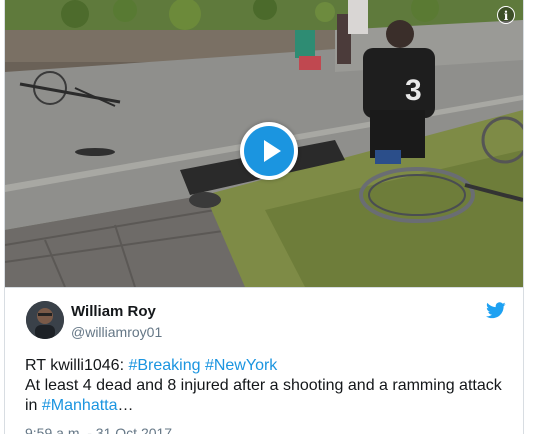  I want to click on hashtag-breaking-link: #Breaking, so click(164, 365).